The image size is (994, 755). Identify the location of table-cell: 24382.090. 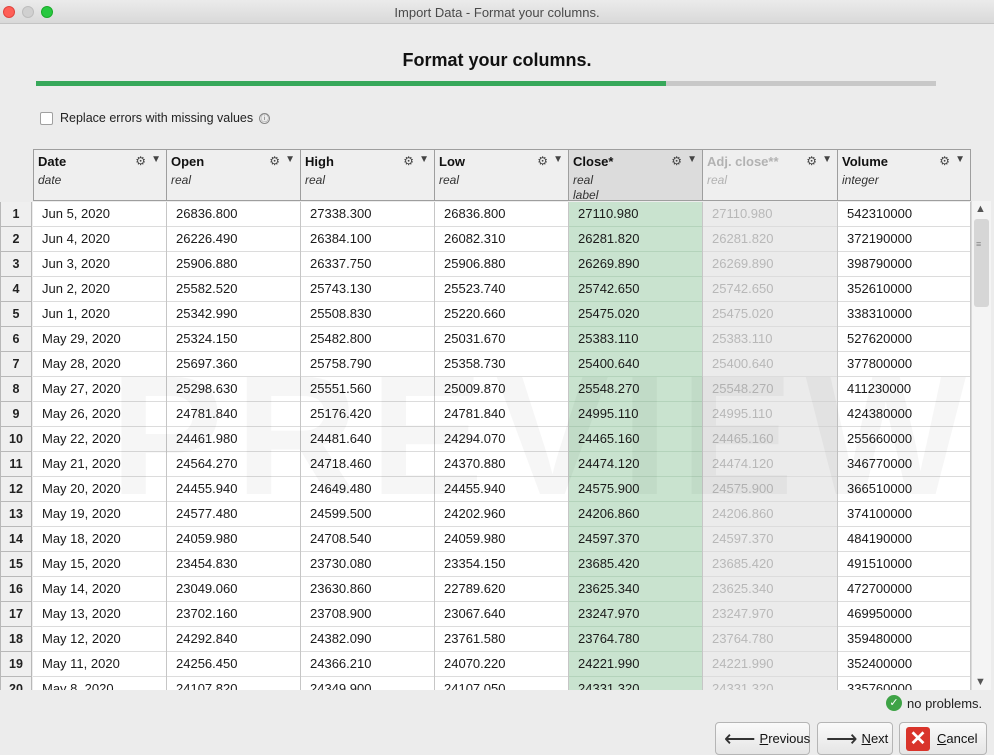
(367, 639).